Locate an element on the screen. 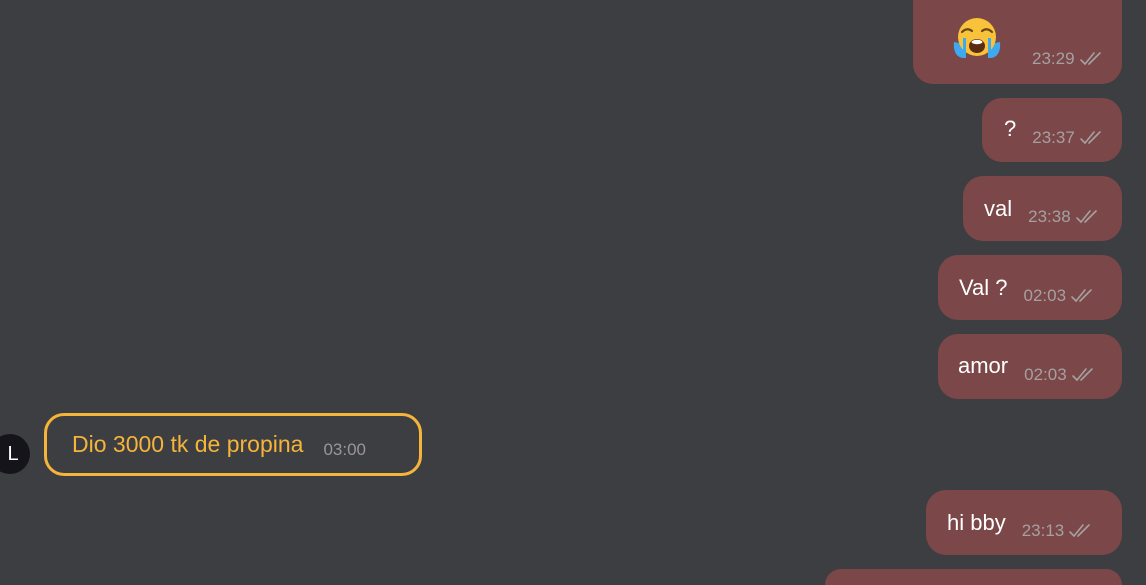 This screenshot has height=585, width=1146. message-time: 23:13 is located at coordinates (1043, 530).